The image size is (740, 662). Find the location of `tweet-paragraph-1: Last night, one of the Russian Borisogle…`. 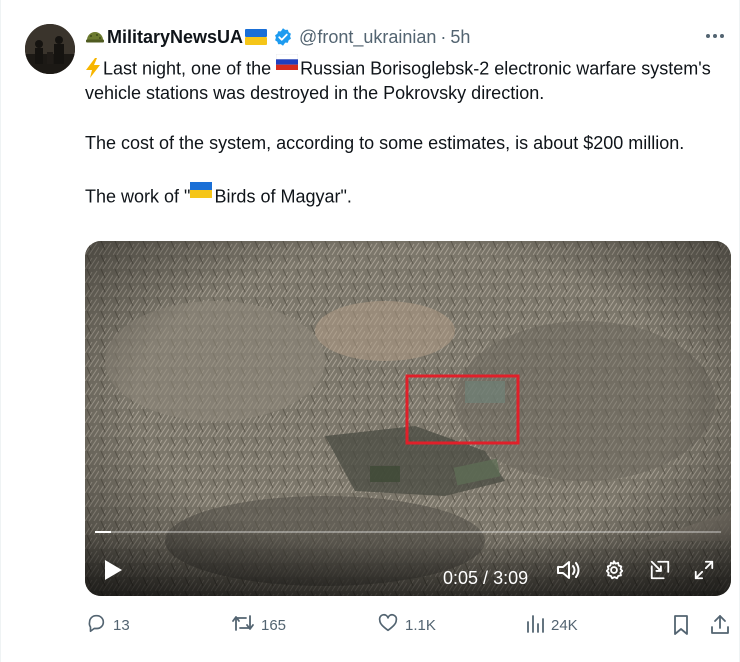

tweet-paragraph-1: Last night, one of the Russian Borisogle… is located at coordinates (405, 79).